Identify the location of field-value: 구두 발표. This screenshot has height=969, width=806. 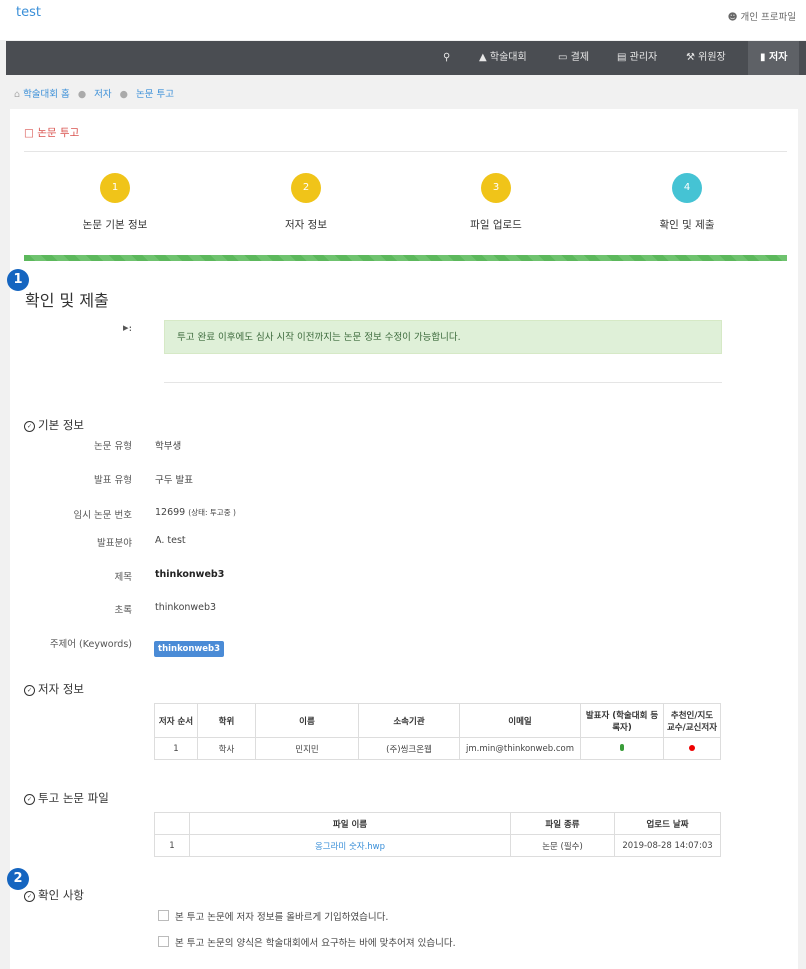
(174, 480).